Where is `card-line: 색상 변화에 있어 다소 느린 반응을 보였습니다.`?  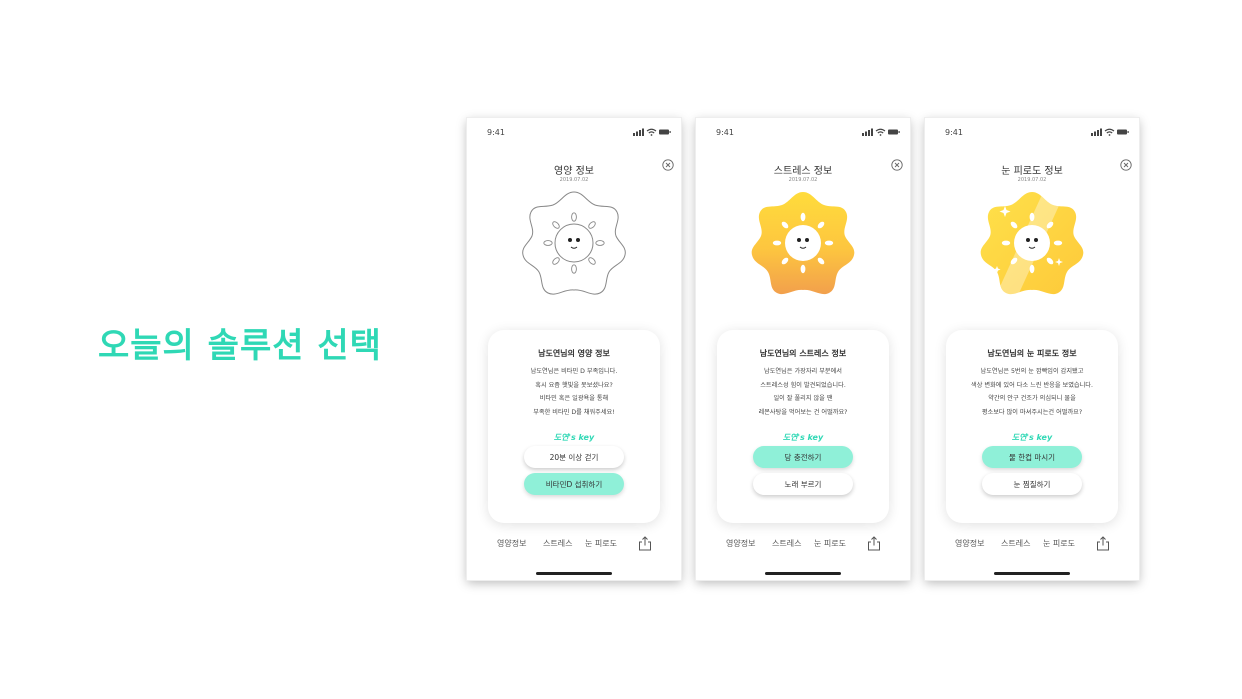 card-line: 색상 변화에 있어 다소 느린 반응을 보였습니다. is located at coordinates (1032, 385).